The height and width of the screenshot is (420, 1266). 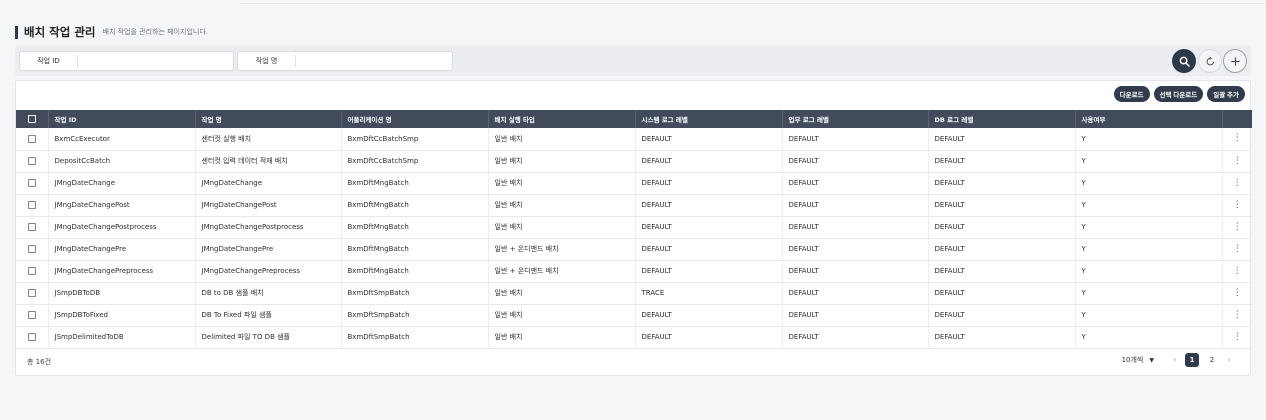 I want to click on page-size-select: 10개씩 ▼, so click(x=1138, y=360).